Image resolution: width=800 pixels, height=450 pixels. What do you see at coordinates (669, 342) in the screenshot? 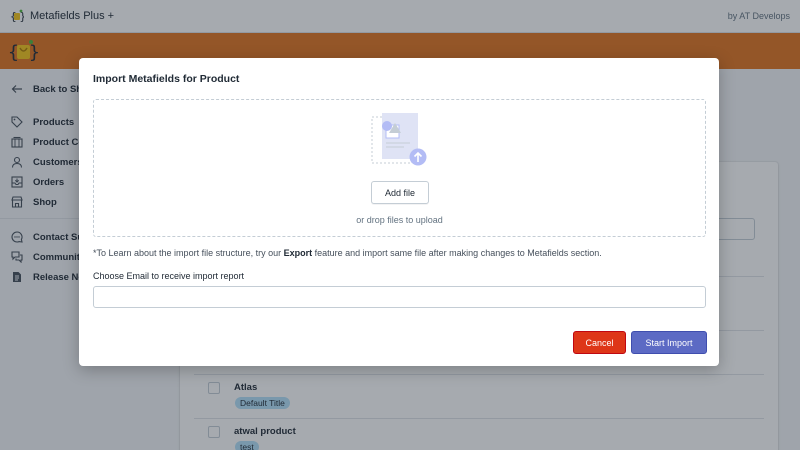
I see `start-import-button: Start Import` at bounding box center [669, 342].